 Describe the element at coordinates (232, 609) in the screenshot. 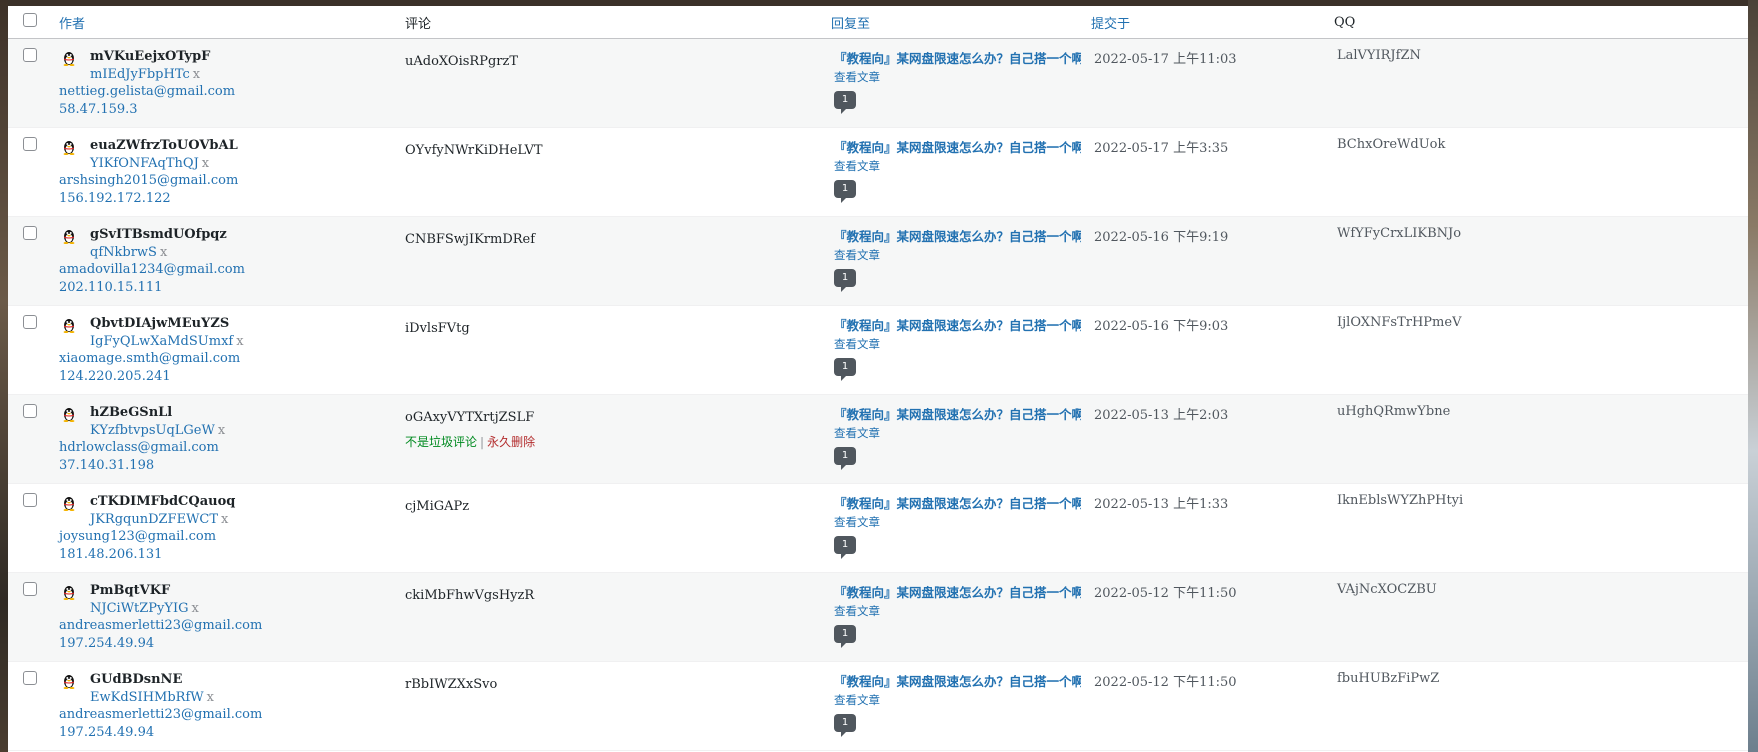

I see `author-url-line: NJCiWtZPyYIG x` at that location.